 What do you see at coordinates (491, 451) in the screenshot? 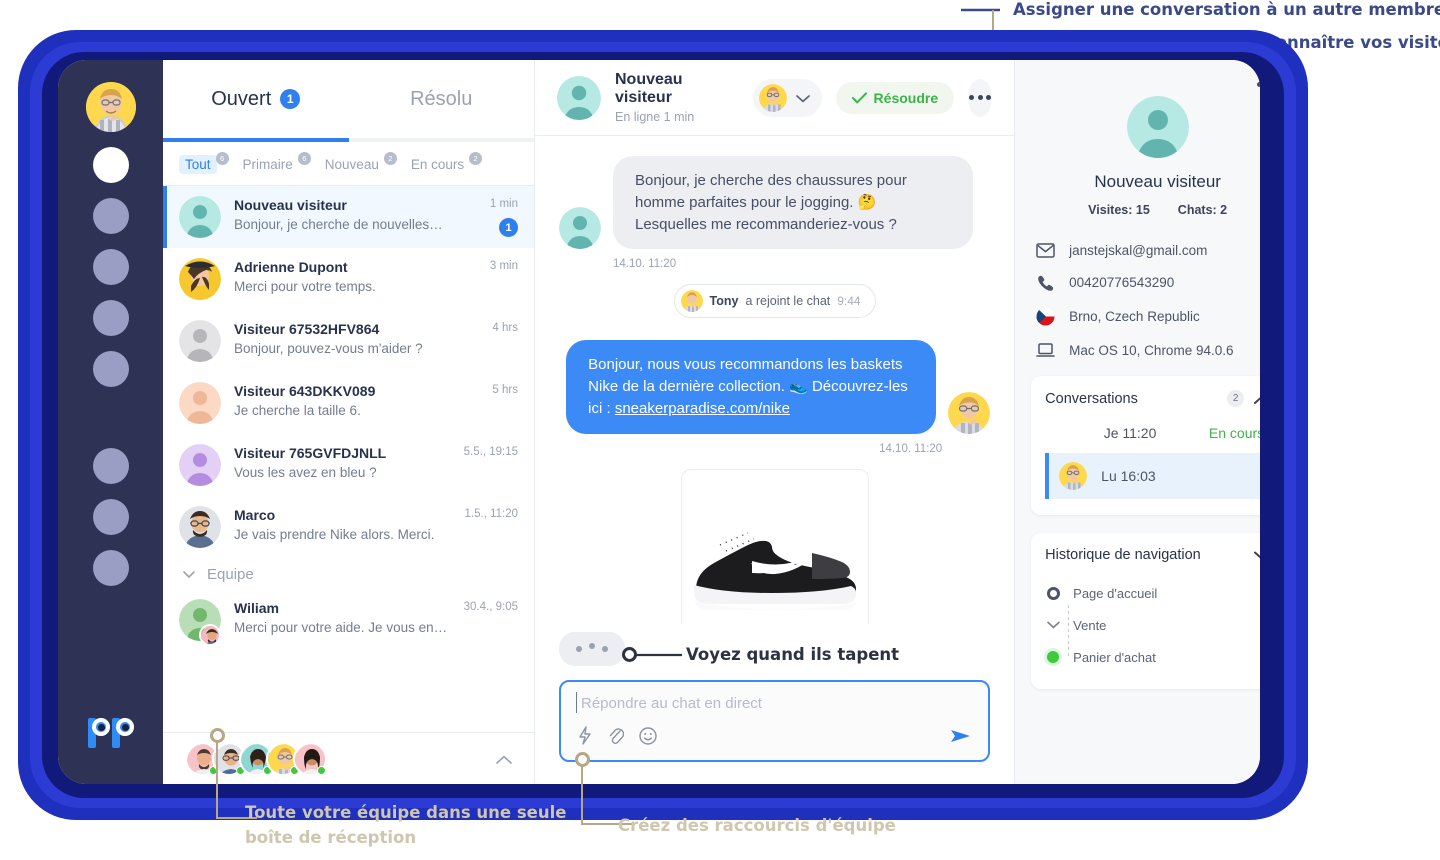
I see `conversation-meta: 5.5., 19:15` at bounding box center [491, 451].